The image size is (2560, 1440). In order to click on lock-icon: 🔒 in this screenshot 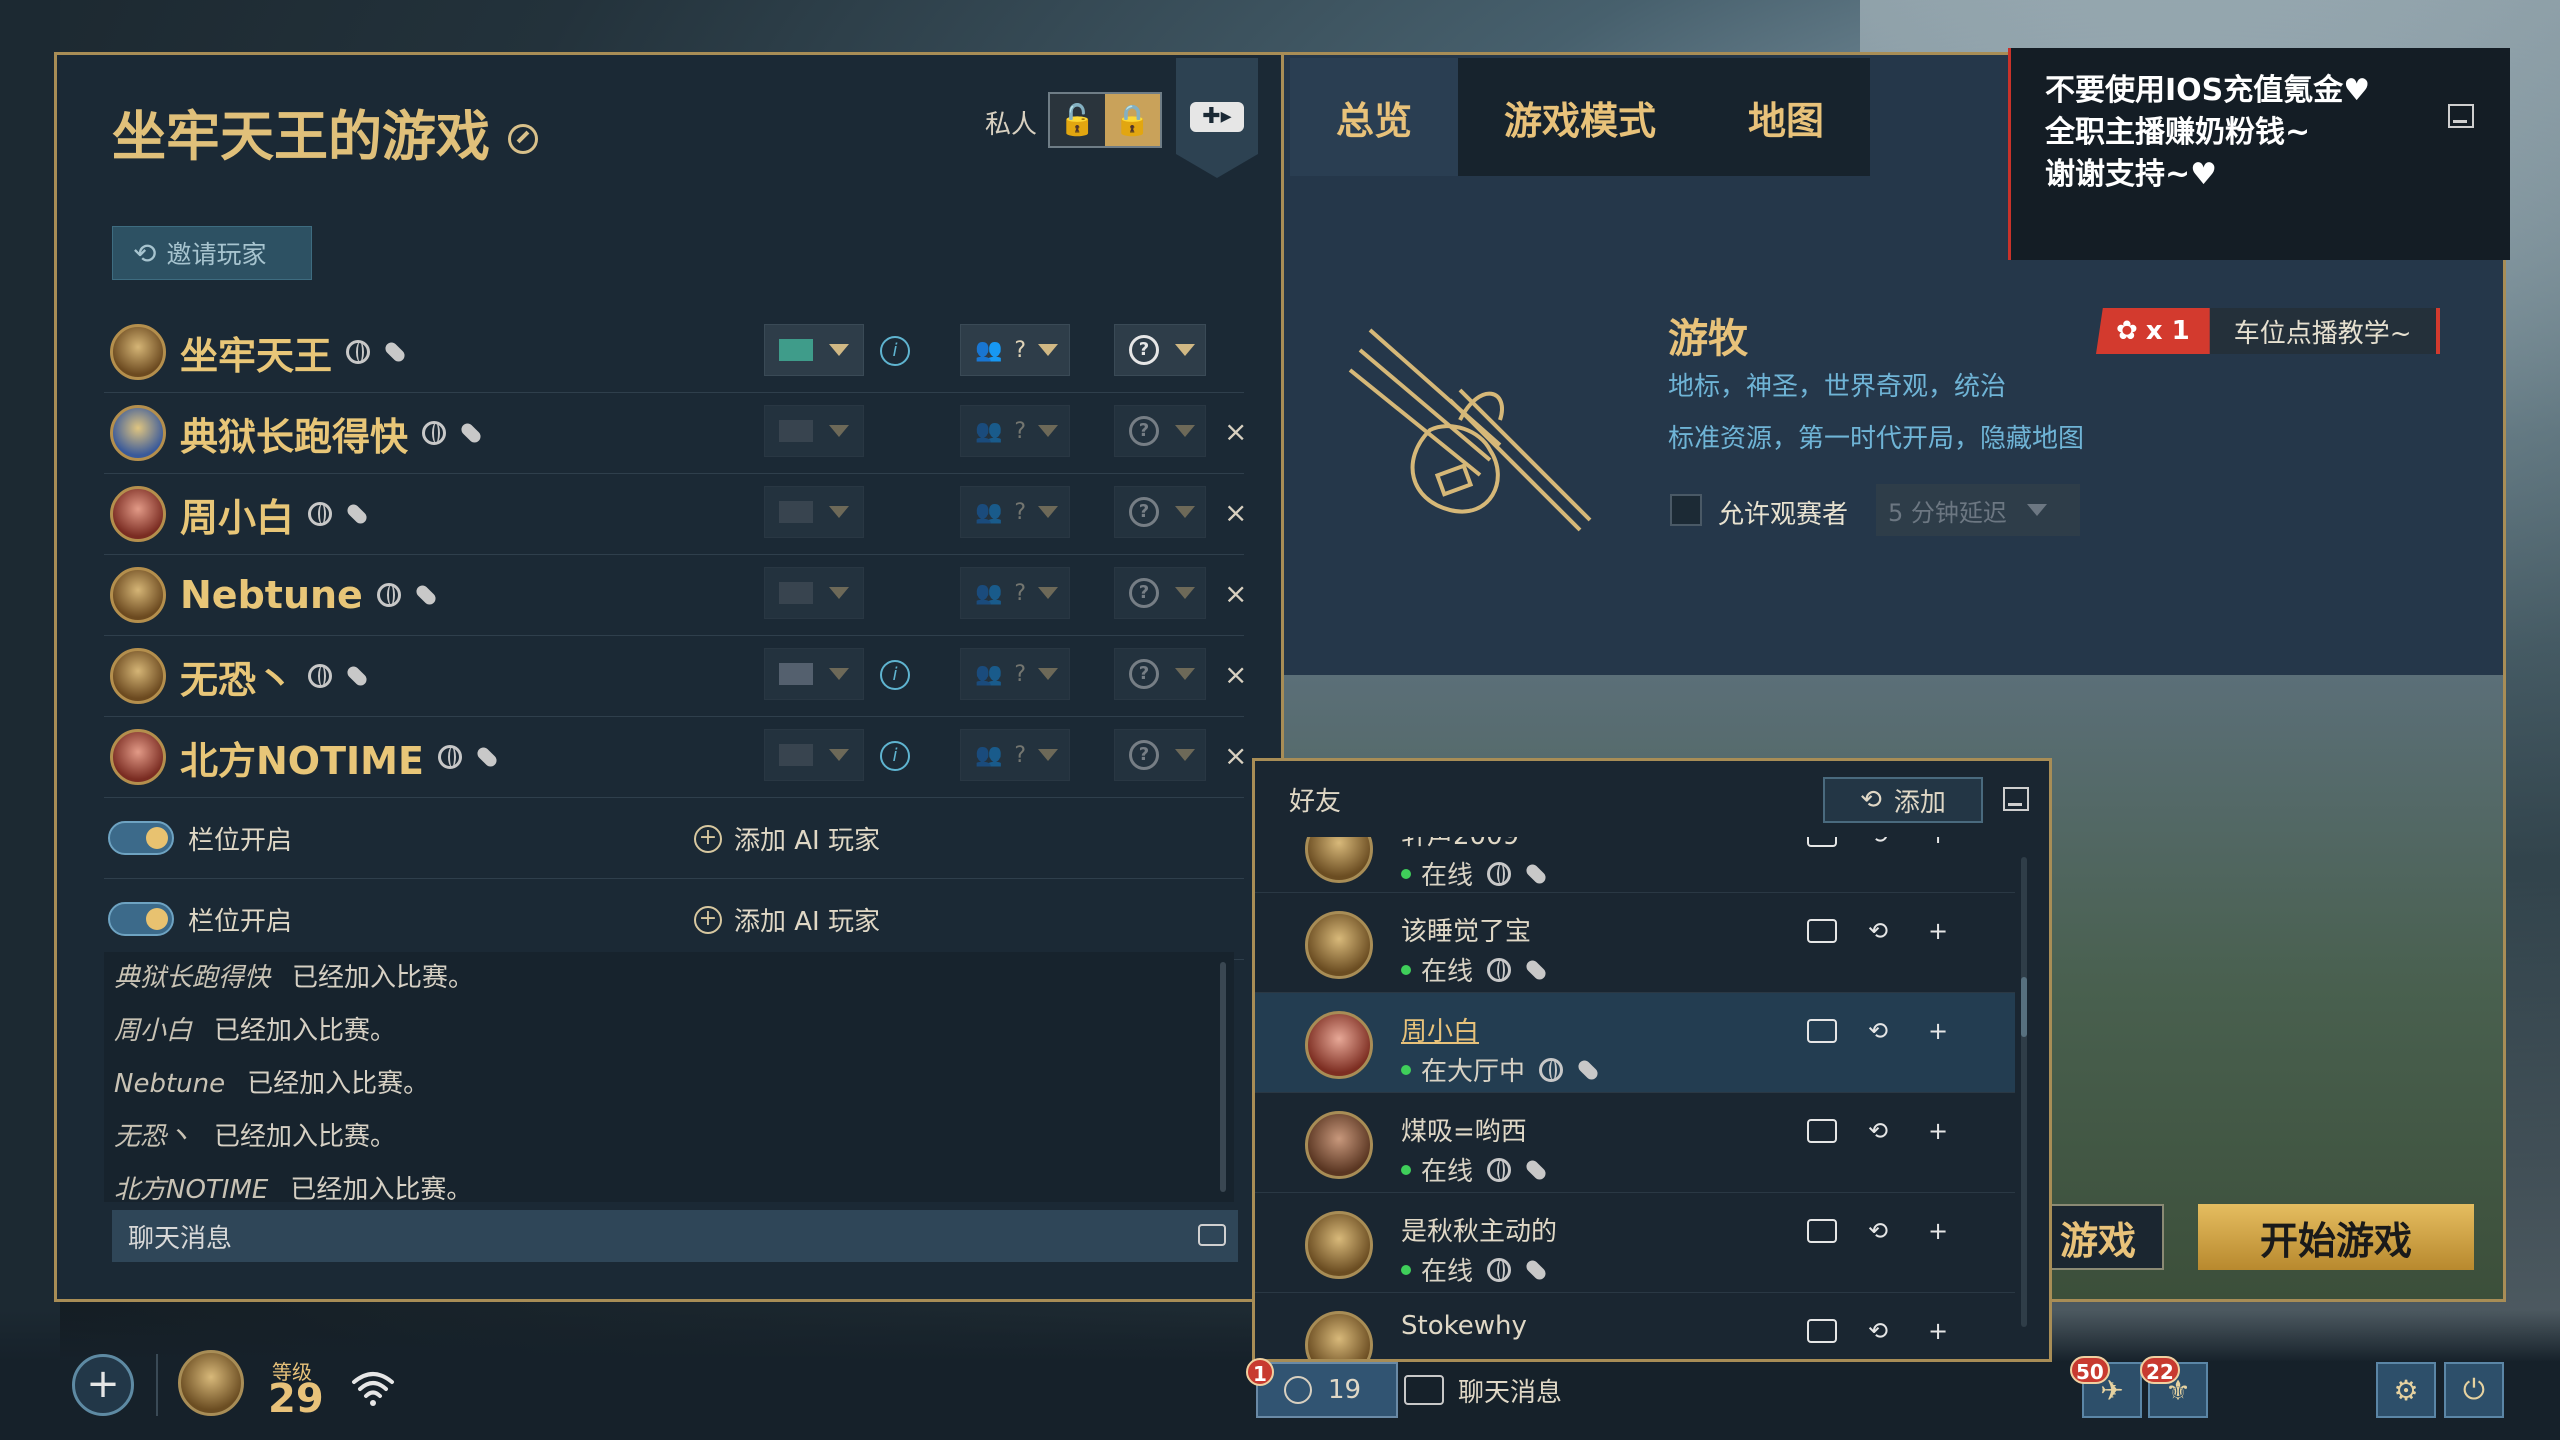, I will do `click(1132, 120)`.